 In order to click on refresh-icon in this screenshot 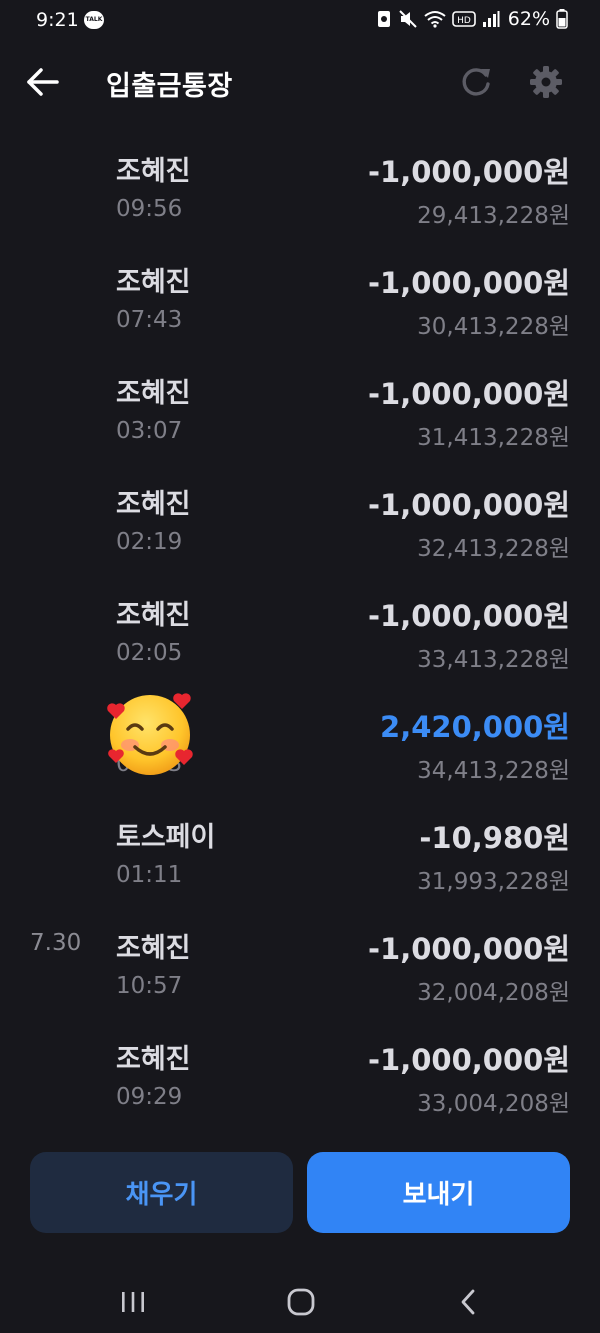, I will do `click(476, 82)`.